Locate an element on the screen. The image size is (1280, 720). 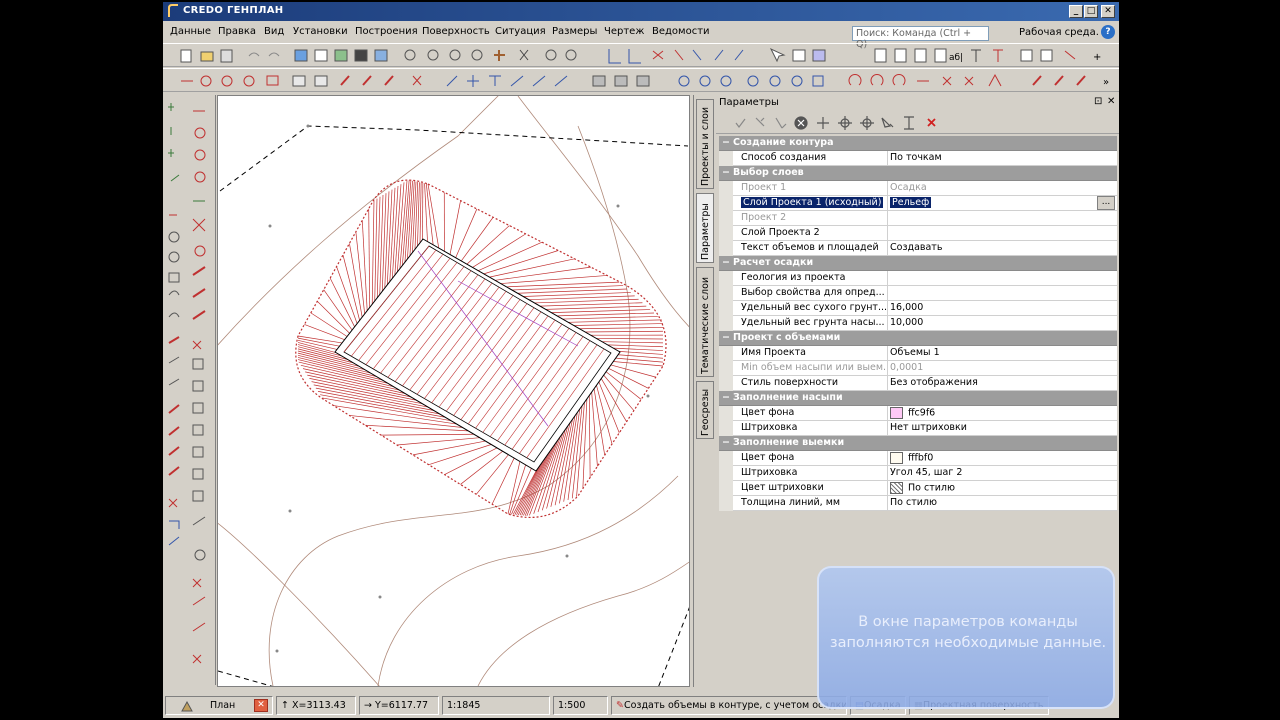
property-row: Min объем насыпи или выем... 0,0001 is located at coordinates (918, 368).